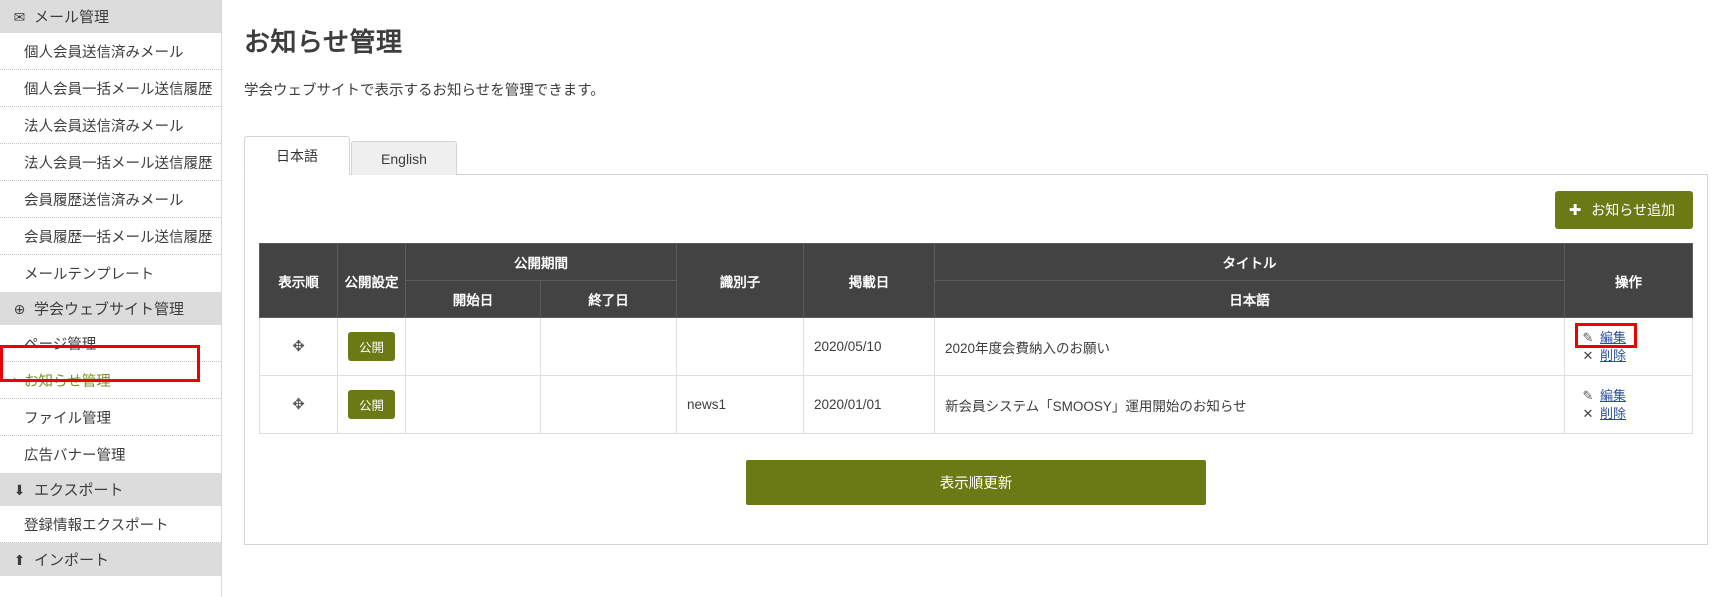  Describe the element at coordinates (72, 560) in the screenshot. I see `sidebar-group-label: インポート` at that location.